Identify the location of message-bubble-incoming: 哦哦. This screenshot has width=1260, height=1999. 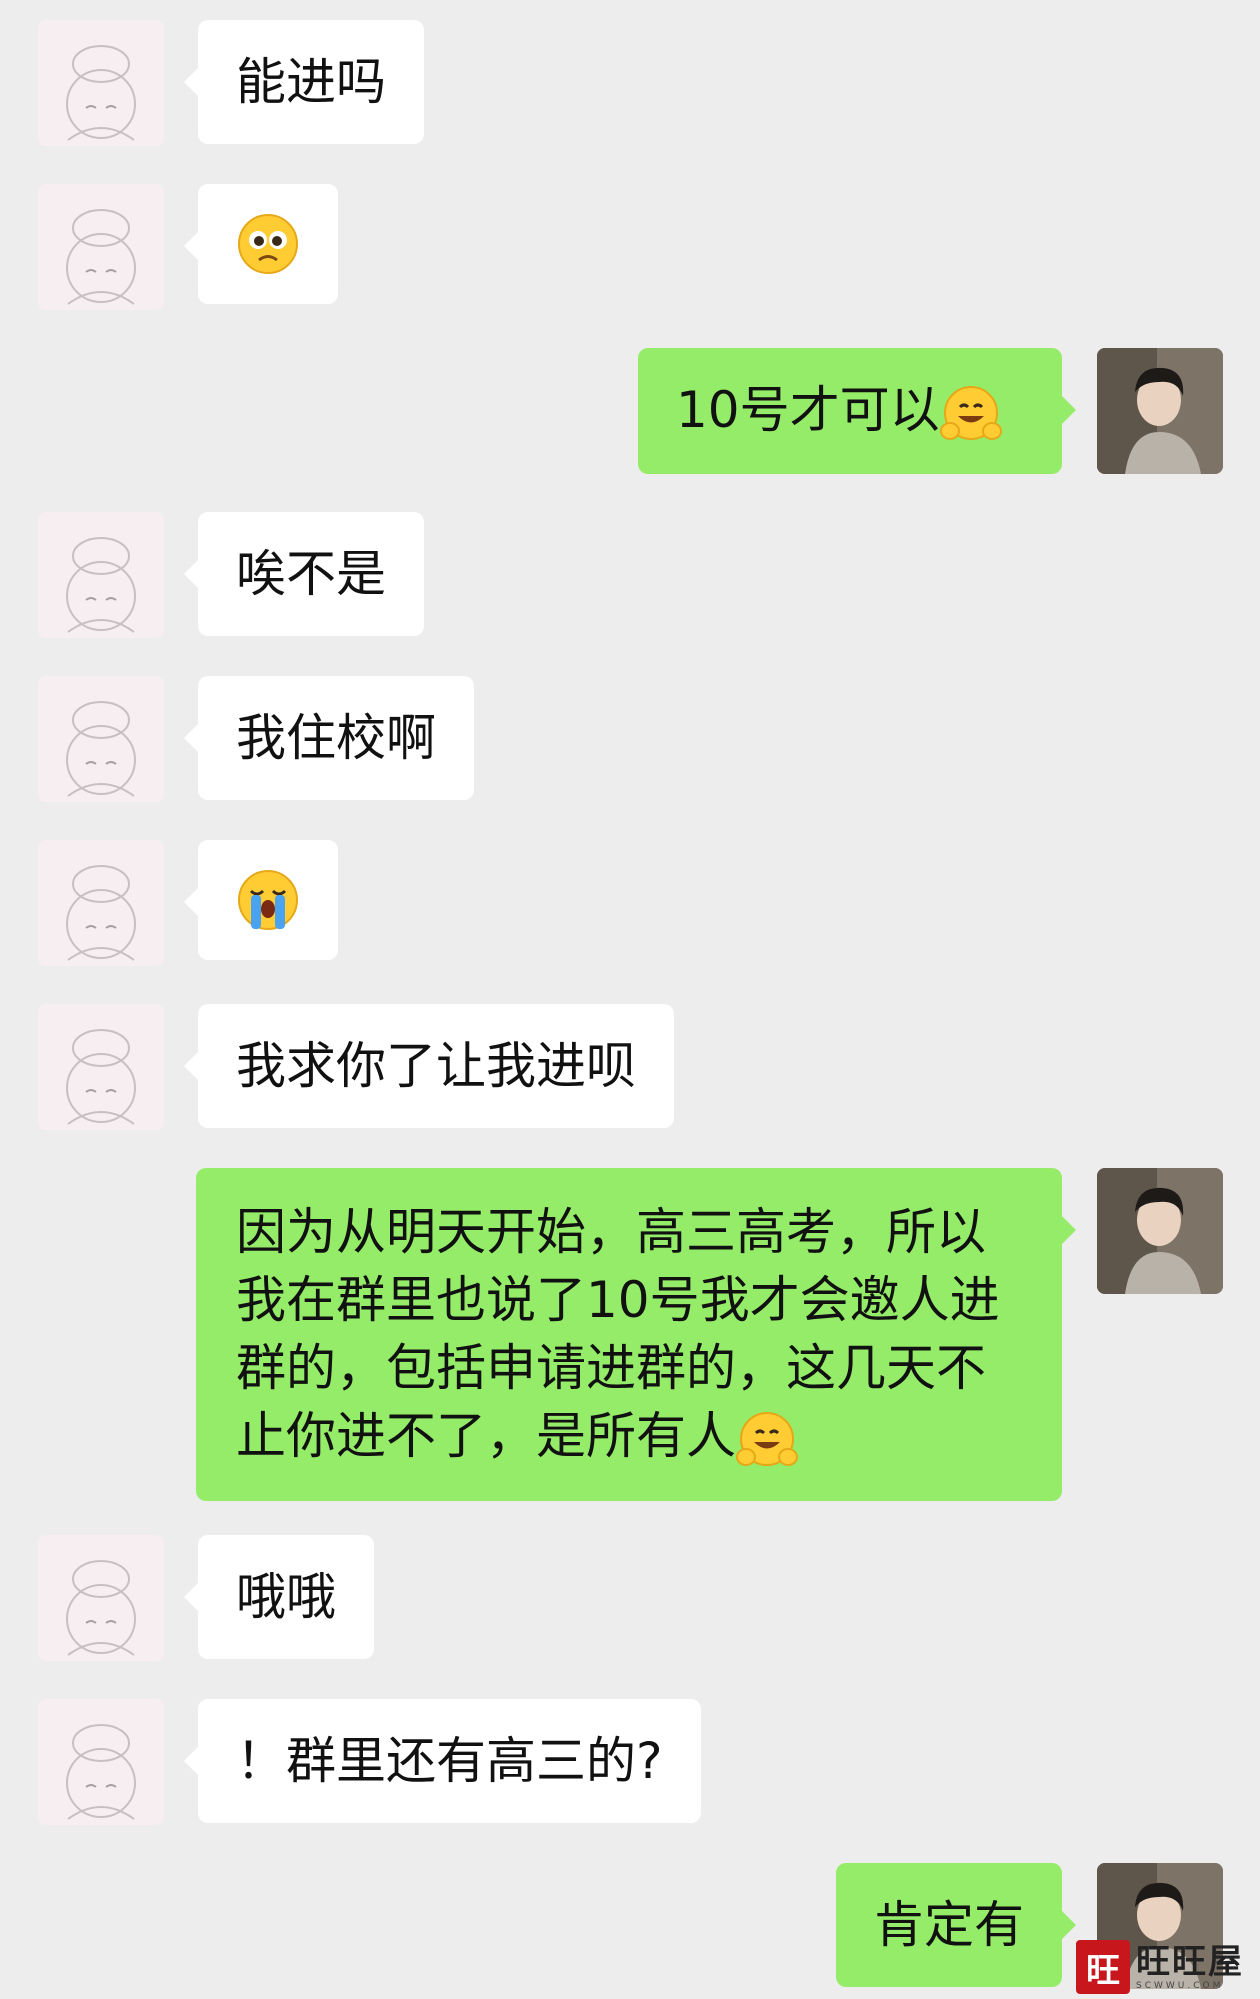
(279, 1597).